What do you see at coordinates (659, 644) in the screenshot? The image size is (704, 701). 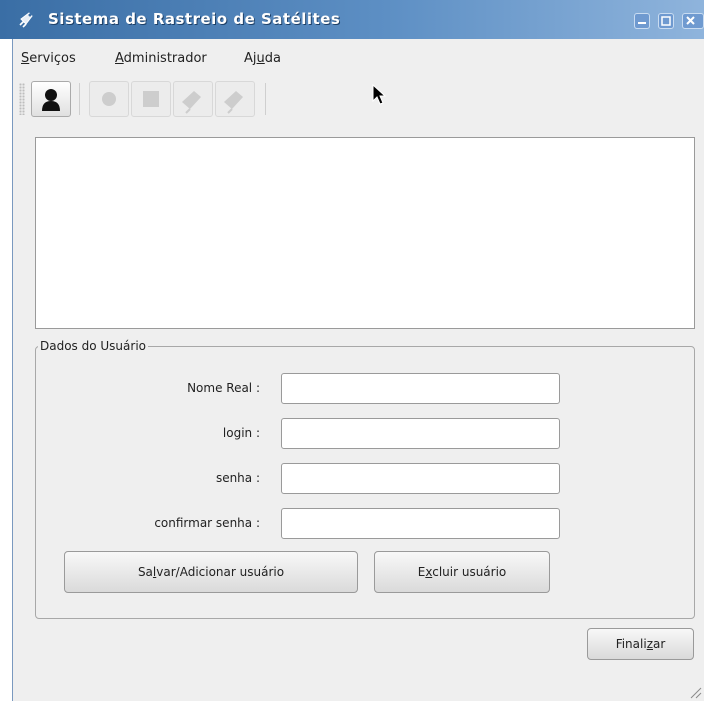 I see `button-label-part: ar` at bounding box center [659, 644].